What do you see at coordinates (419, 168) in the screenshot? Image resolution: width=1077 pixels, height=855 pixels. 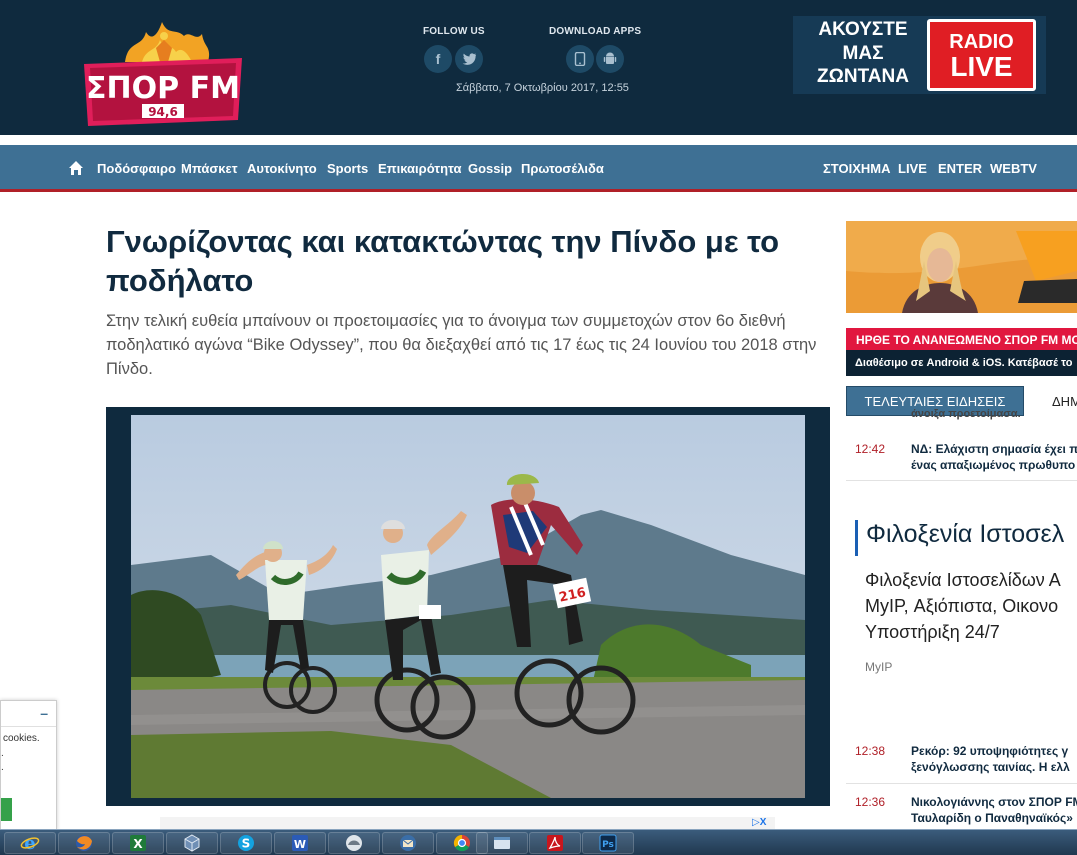 I see `nav-item-news: Επικαιρότητα` at bounding box center [419, 168].